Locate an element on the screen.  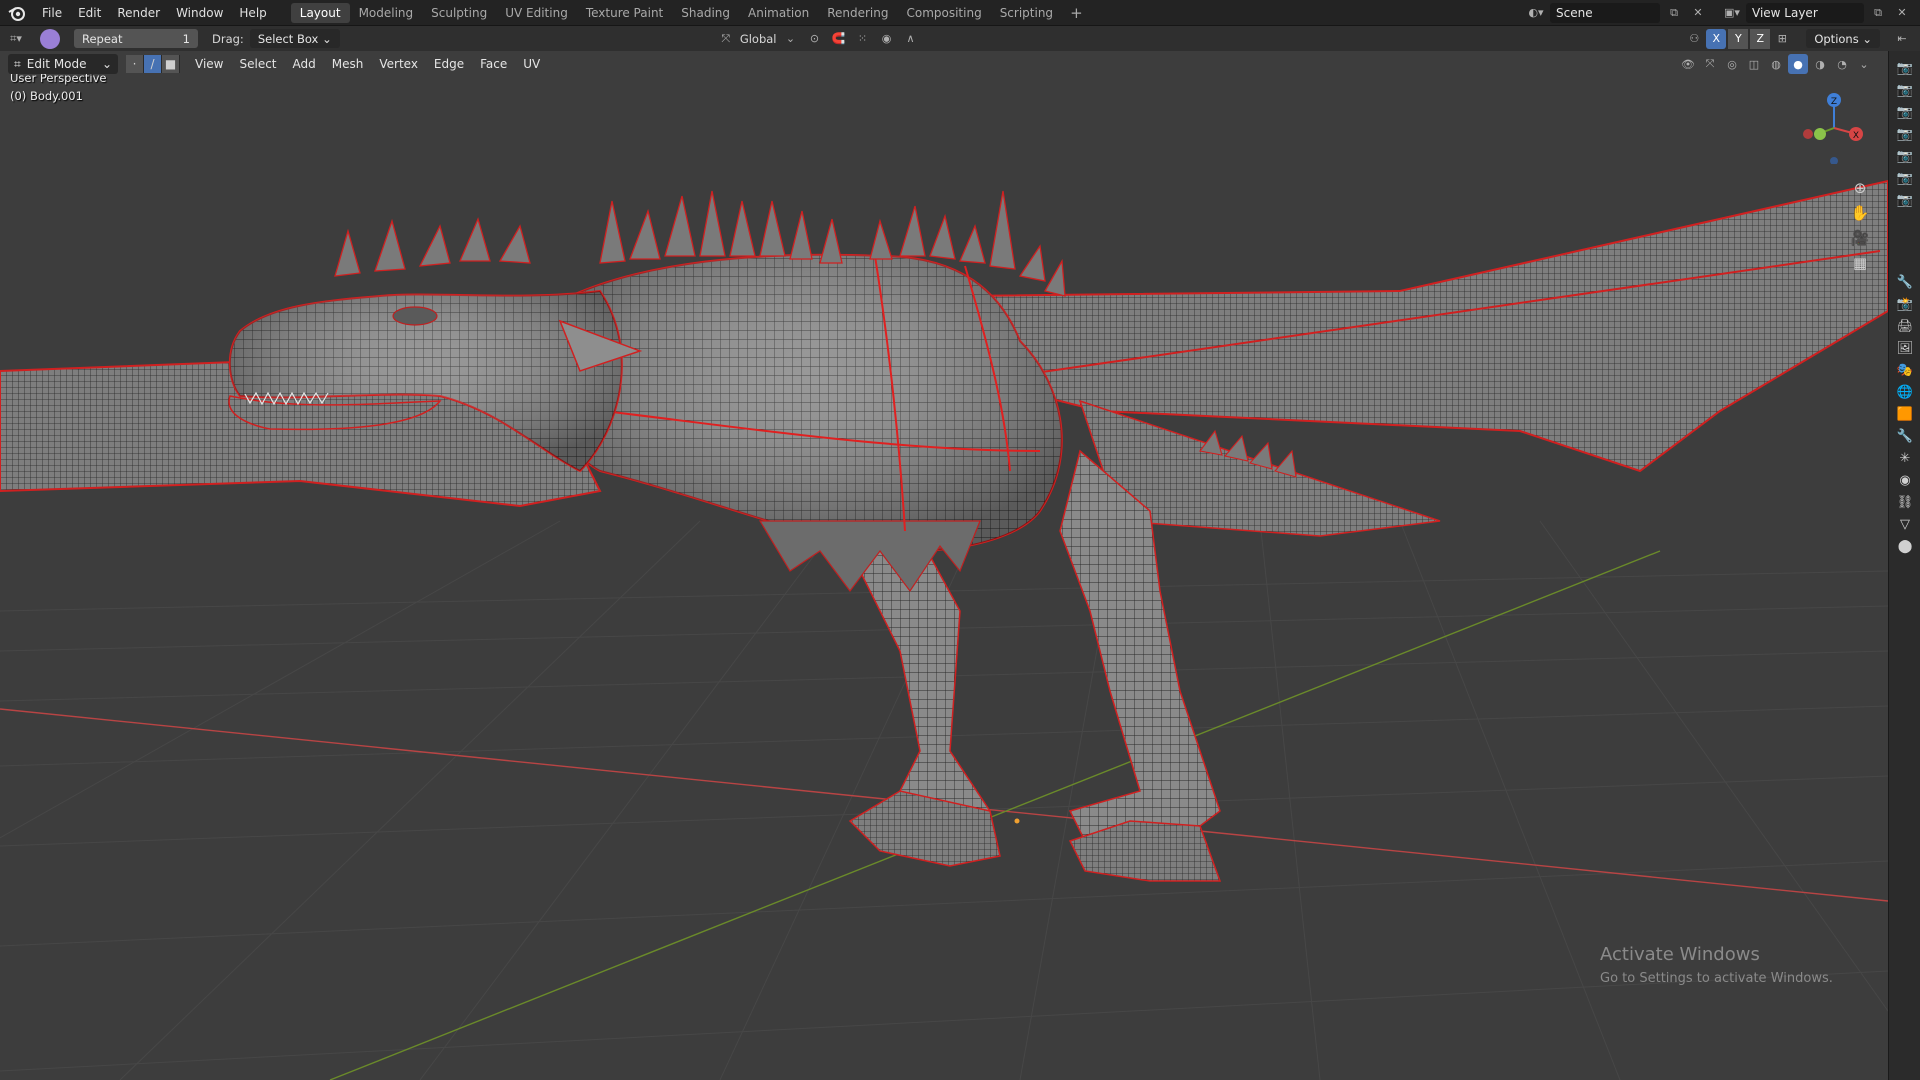
gizmo-toggle-icon: ⤧ is located at coordinates (1710, 64).